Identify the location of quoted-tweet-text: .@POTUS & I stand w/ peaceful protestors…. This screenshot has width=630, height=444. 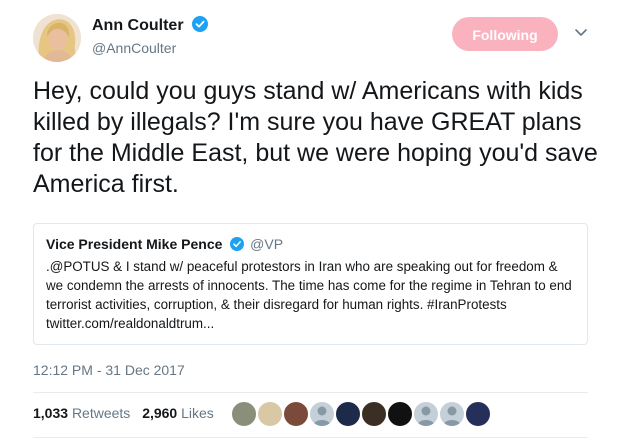
(309, 295).